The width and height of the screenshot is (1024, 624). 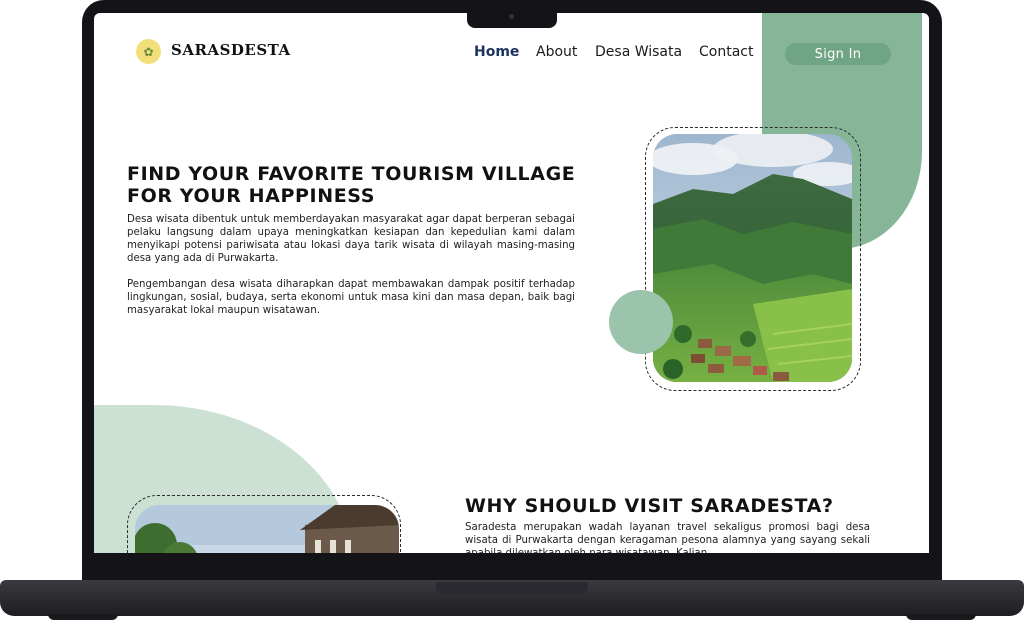 What do you see at coordinates (231, 50) in the screenshot?
I see `brand-name: SARASDESTA` at bounding box center [231, 50].